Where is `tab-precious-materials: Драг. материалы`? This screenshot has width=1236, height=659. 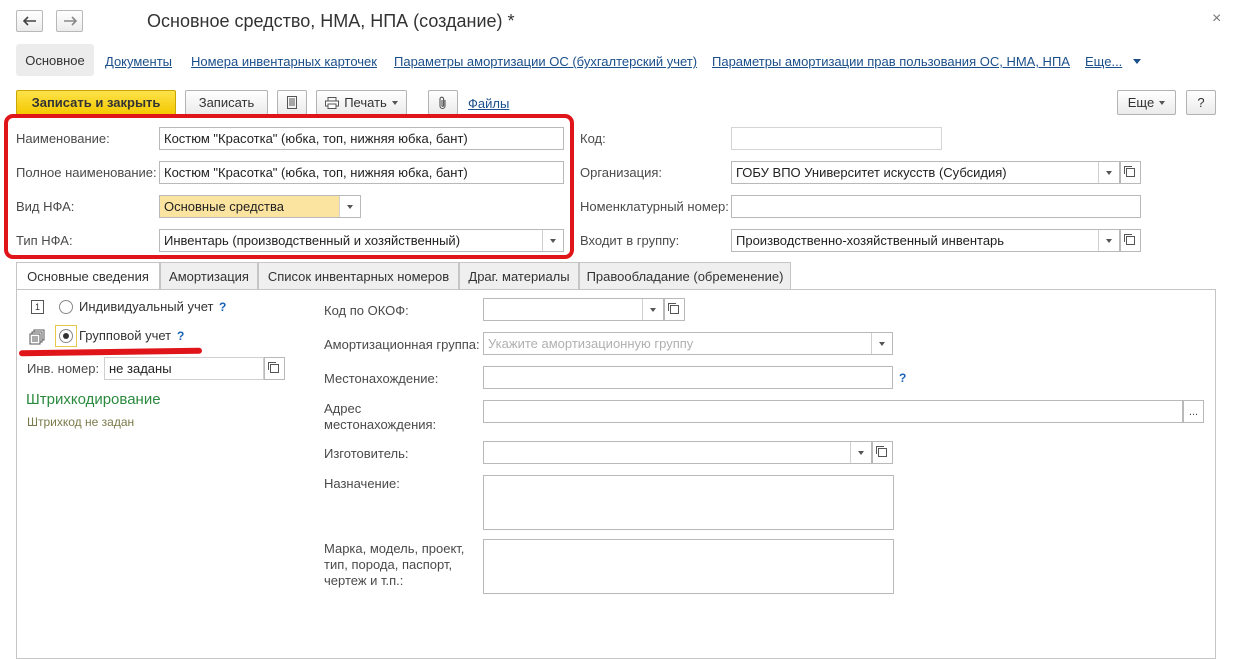 tab-precious-materials: Драг. материалы is located at coordinates (519, 275).